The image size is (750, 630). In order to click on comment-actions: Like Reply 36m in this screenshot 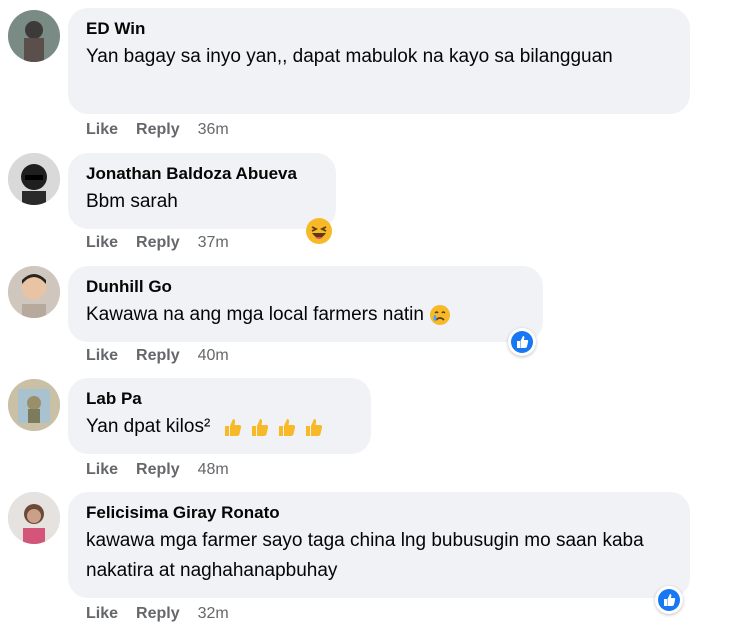, I will do `click(157, 130)`.